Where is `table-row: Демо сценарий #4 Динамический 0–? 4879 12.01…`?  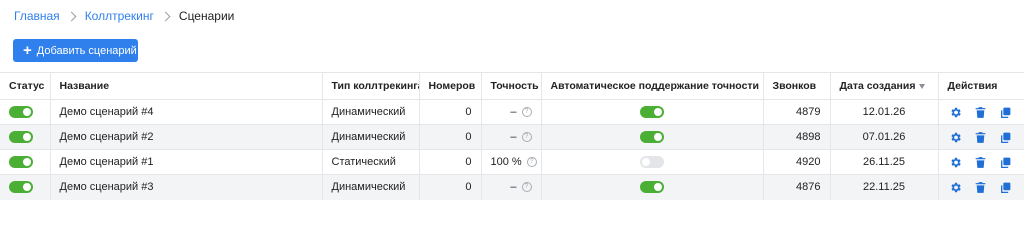 table-row: Демо сценарий #4 Динамический 0–? 4879 12.01… is located at coordinates (512, 112).